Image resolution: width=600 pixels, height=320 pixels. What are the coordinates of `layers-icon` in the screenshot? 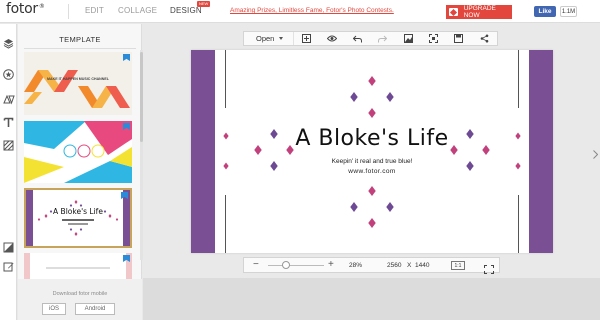 It's located at (8, 43).